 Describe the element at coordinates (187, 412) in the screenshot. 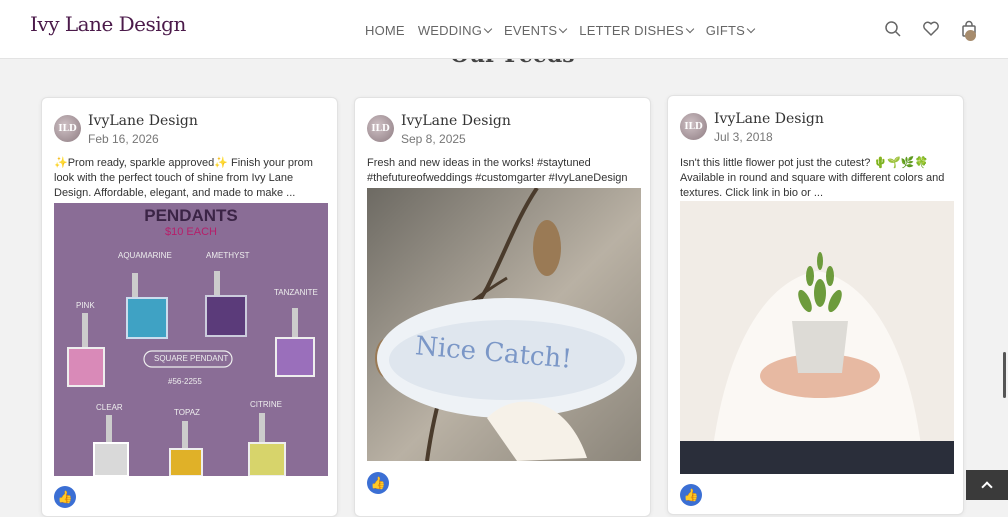

I see `label-topaz: TOPAZ` at that location.